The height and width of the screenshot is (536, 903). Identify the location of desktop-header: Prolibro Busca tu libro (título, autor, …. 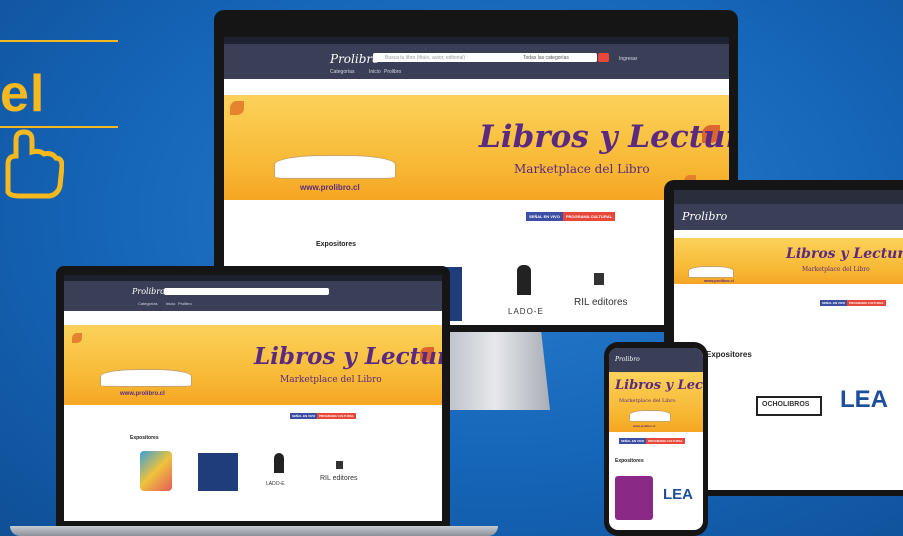
(476, 61).